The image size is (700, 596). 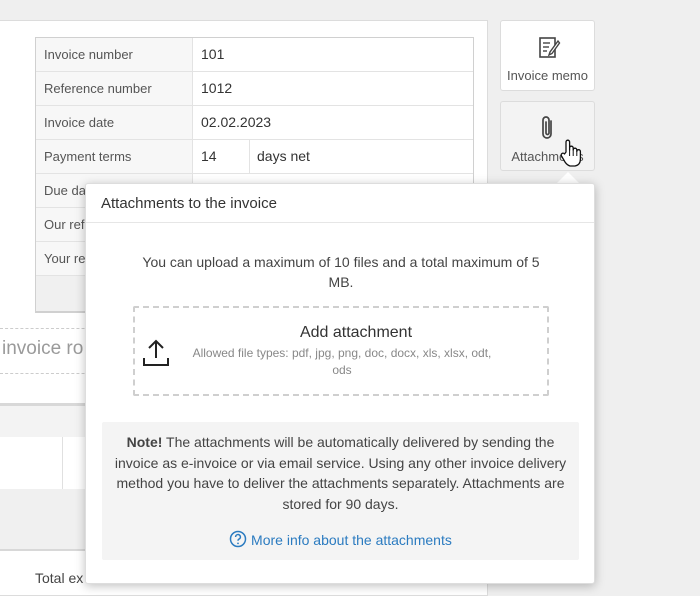 What do you see at coordinates (213, 88) in the screenshot?
I see `reference-number-field: 1012` at bounding box center [213, 88].